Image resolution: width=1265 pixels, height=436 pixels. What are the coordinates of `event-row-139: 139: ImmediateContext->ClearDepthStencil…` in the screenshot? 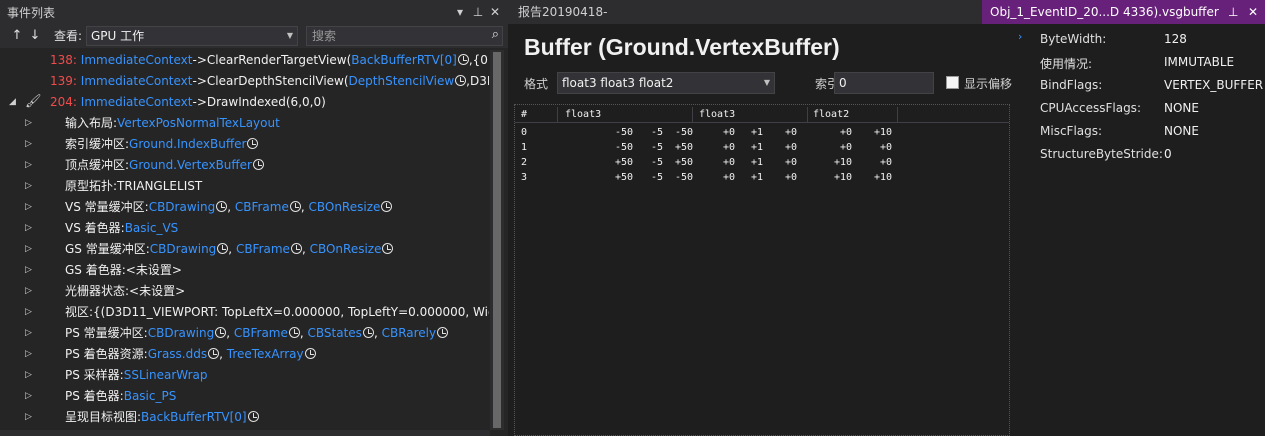 It's located at (244, 81).